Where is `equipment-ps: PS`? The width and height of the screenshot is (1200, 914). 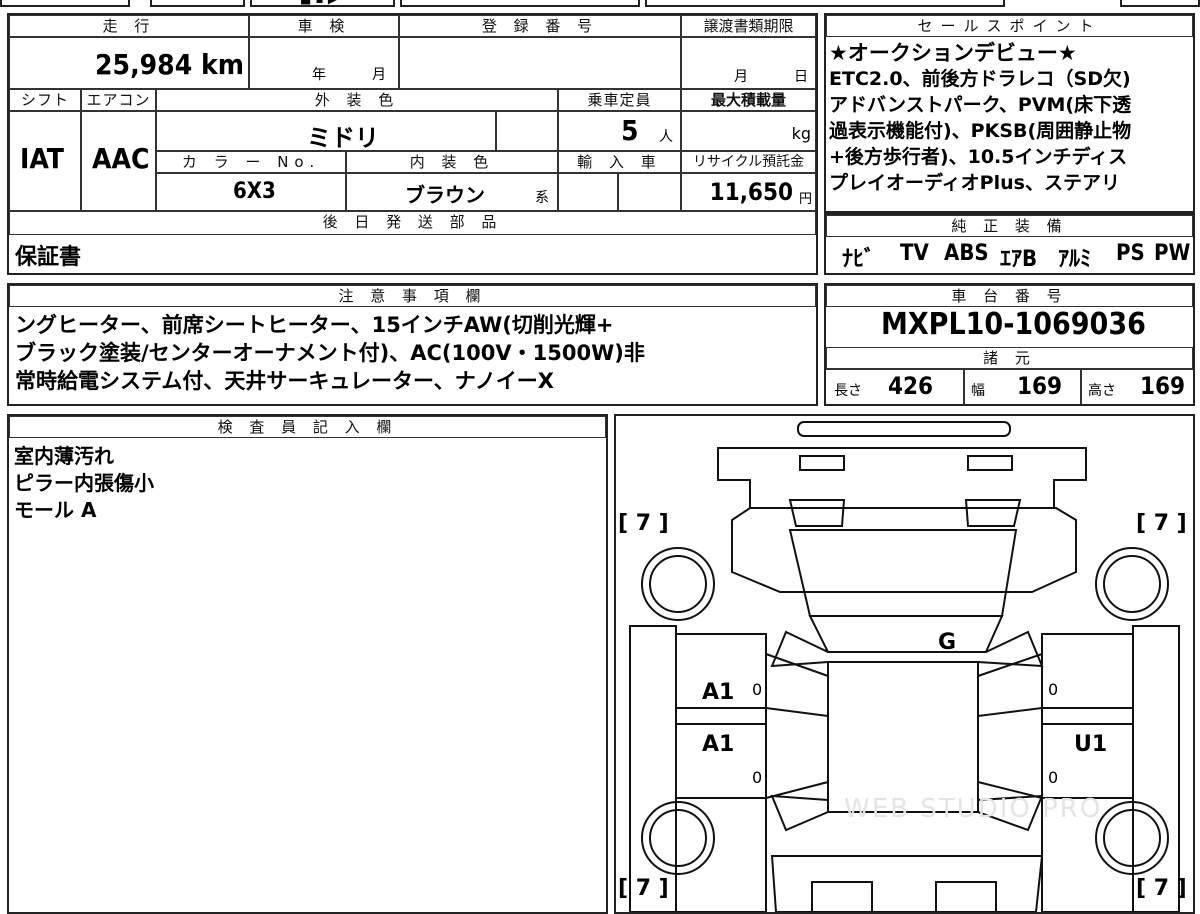 equipment-ps: PS is located at coordinates (1130, 253).